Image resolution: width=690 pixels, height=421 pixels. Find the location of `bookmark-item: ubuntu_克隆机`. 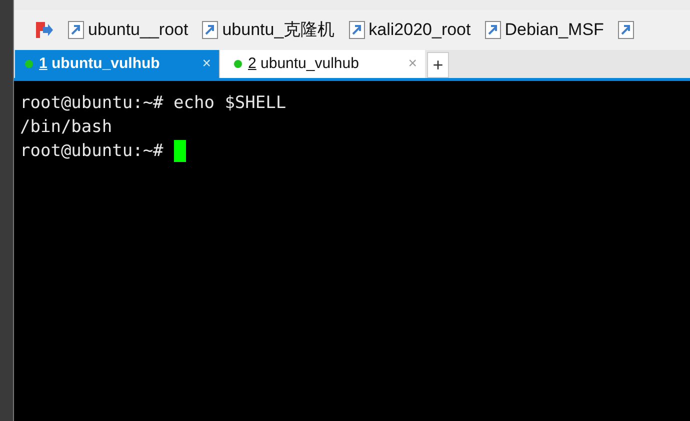

bookmark-item: ubuntu_克隆机 is located at coordinates (268, 30).